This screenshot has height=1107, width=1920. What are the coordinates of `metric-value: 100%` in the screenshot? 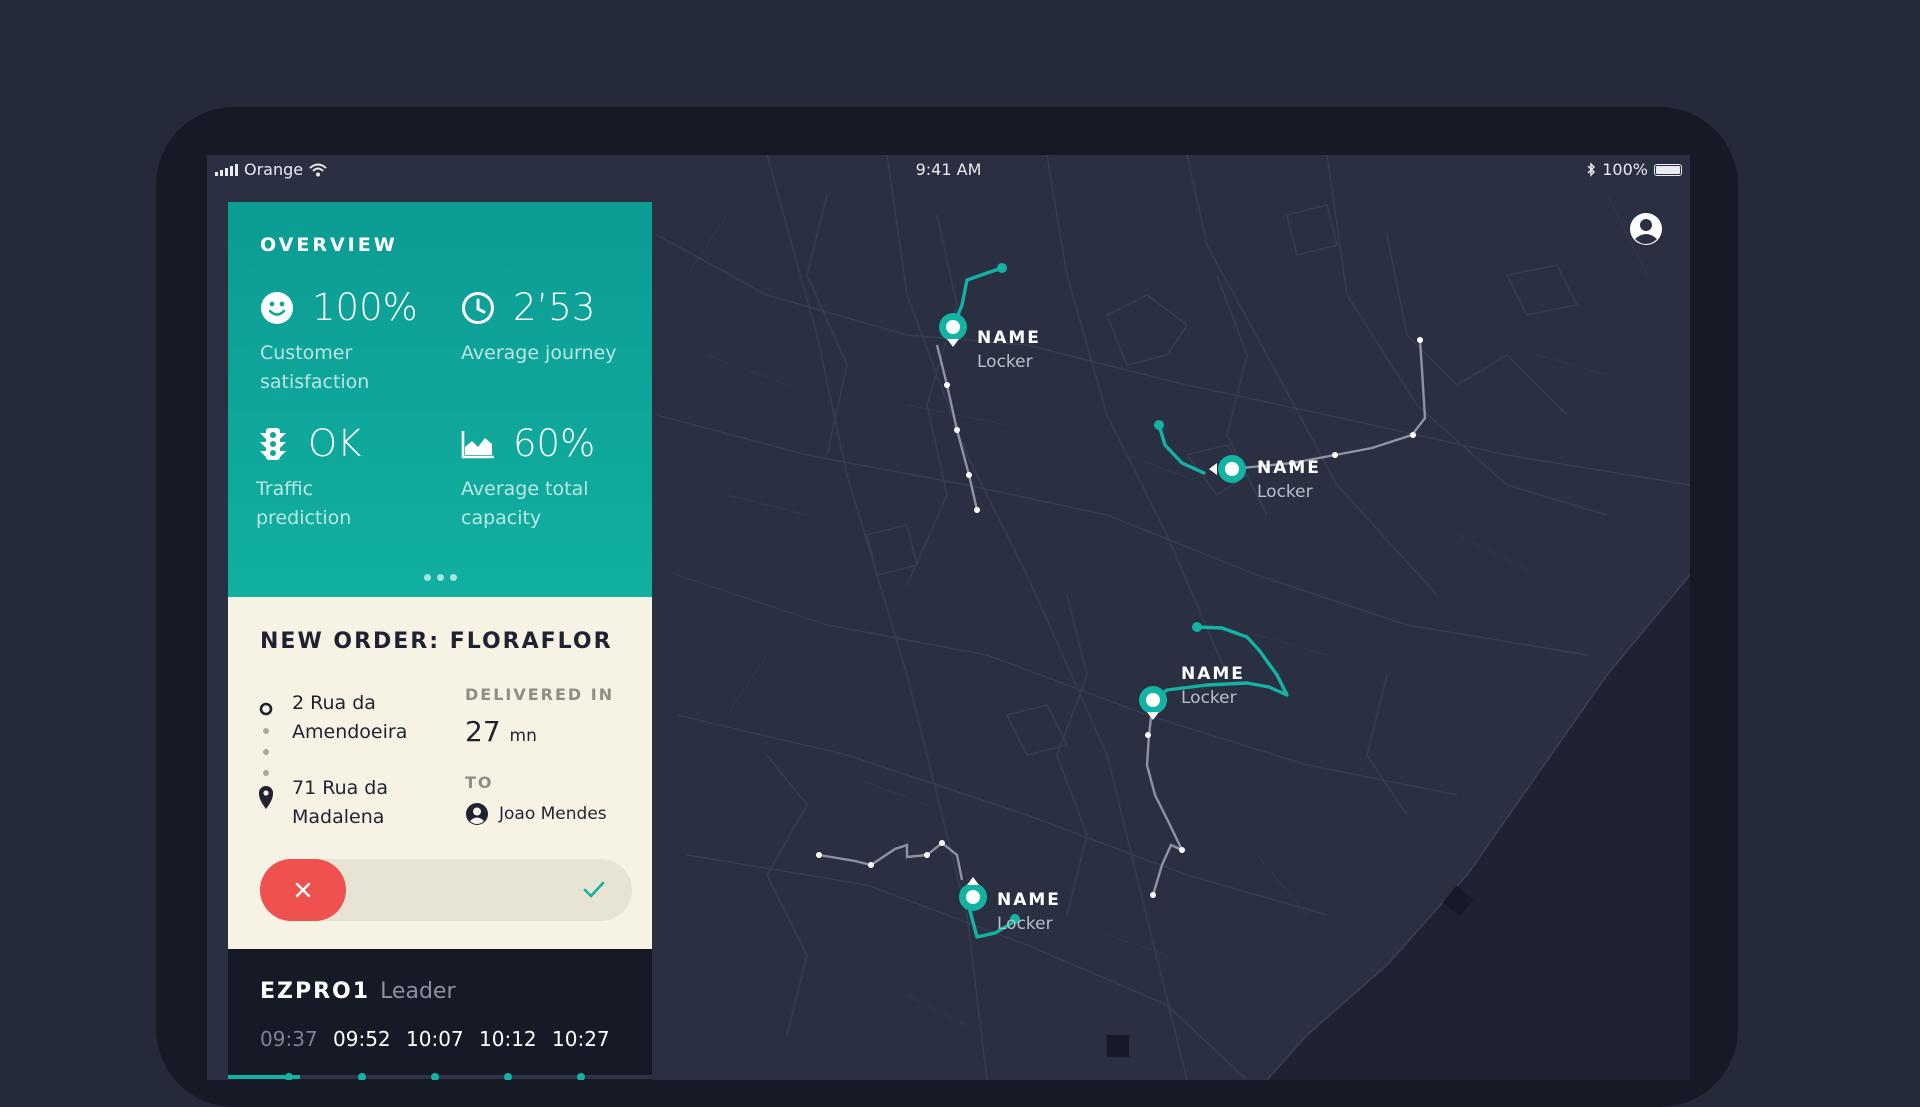 It's located at (365, 307).